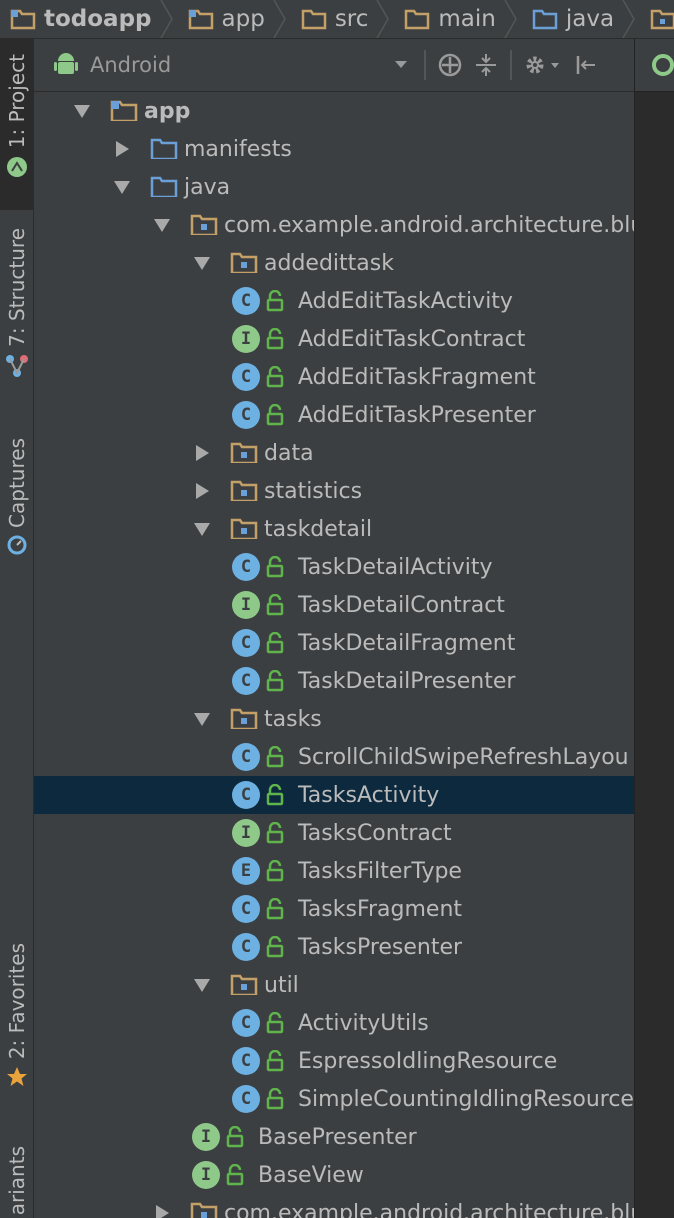 Image resolution: width=674 pixels, height=1218 pixels. I want to click on tree-item-class: C TasksFragment, so click(334, 909).